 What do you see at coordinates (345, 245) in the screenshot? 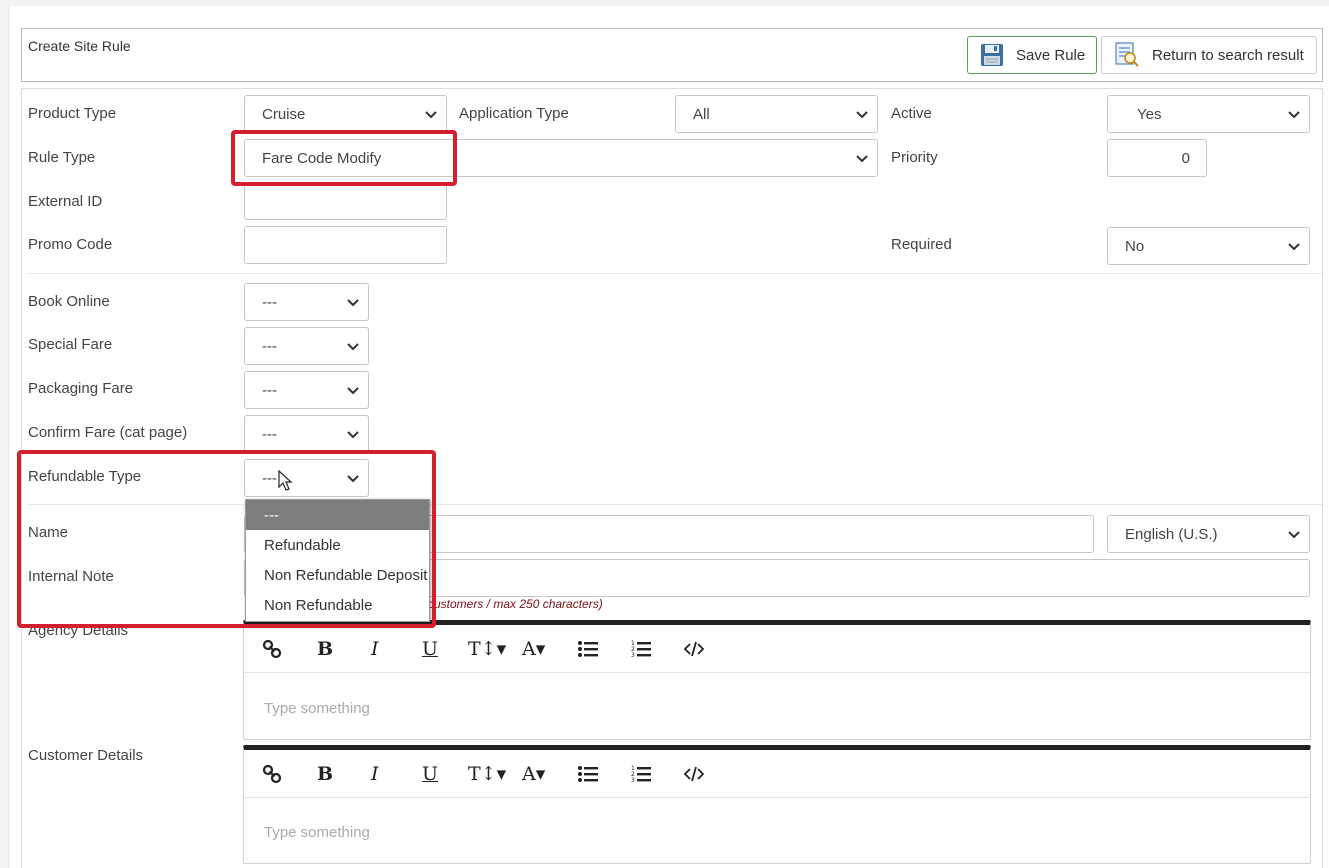
I see `promo-code-input` at bounding box center [345, 245].